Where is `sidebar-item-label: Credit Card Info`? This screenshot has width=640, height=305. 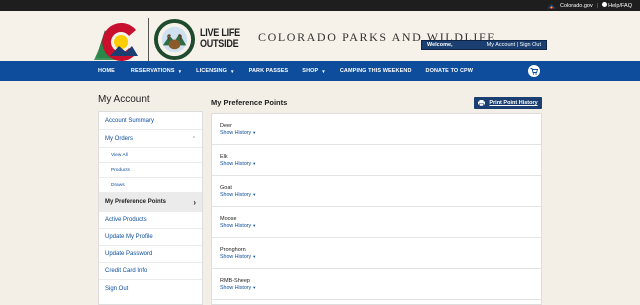
sidebar-item-label: Credit Card Info is located at coordinates (126, 271).